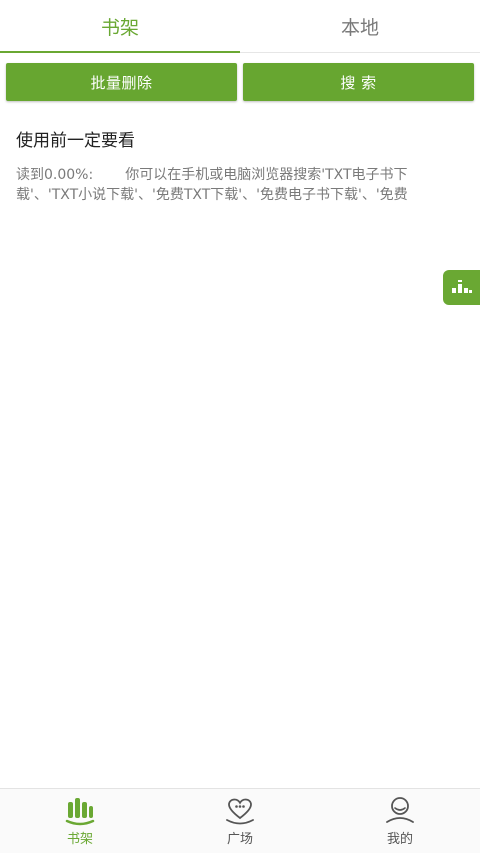  I want to click on nav-square-label: 广场, so click(239, 839).